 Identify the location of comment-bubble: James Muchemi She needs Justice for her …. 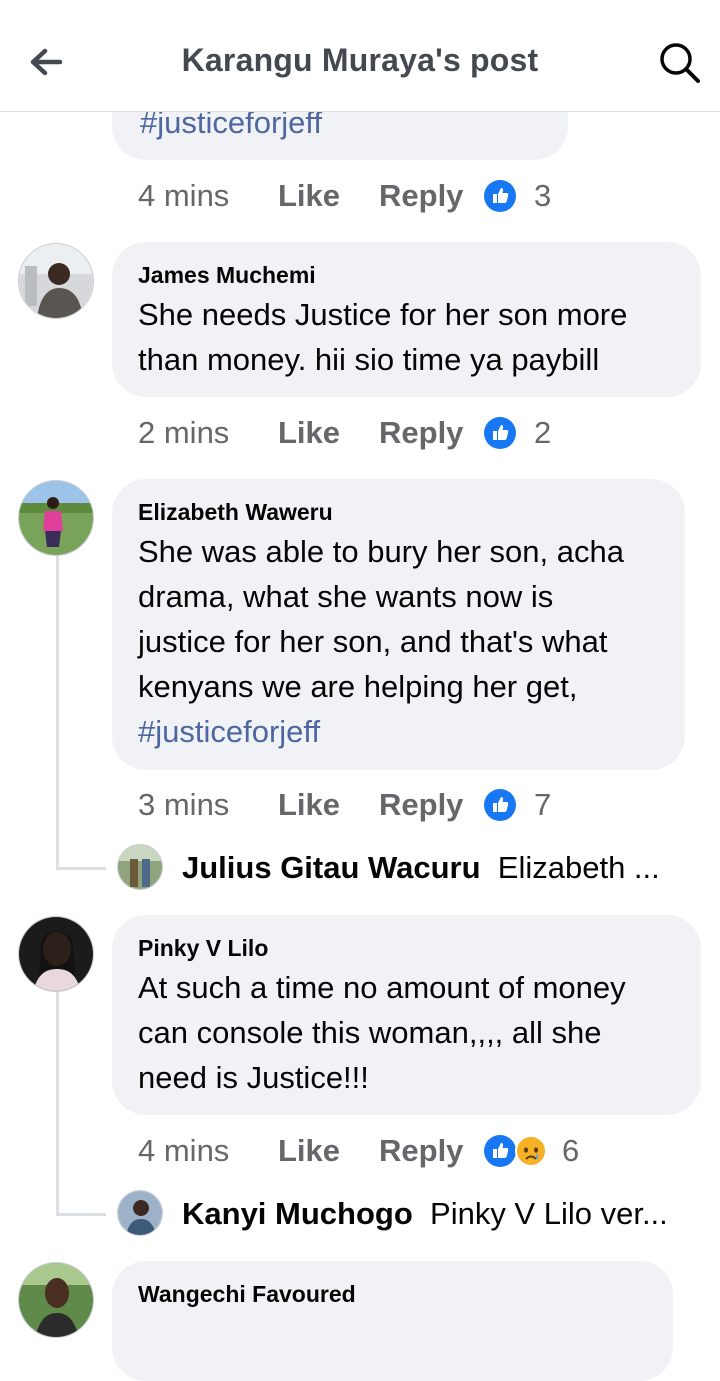
(406, 319).